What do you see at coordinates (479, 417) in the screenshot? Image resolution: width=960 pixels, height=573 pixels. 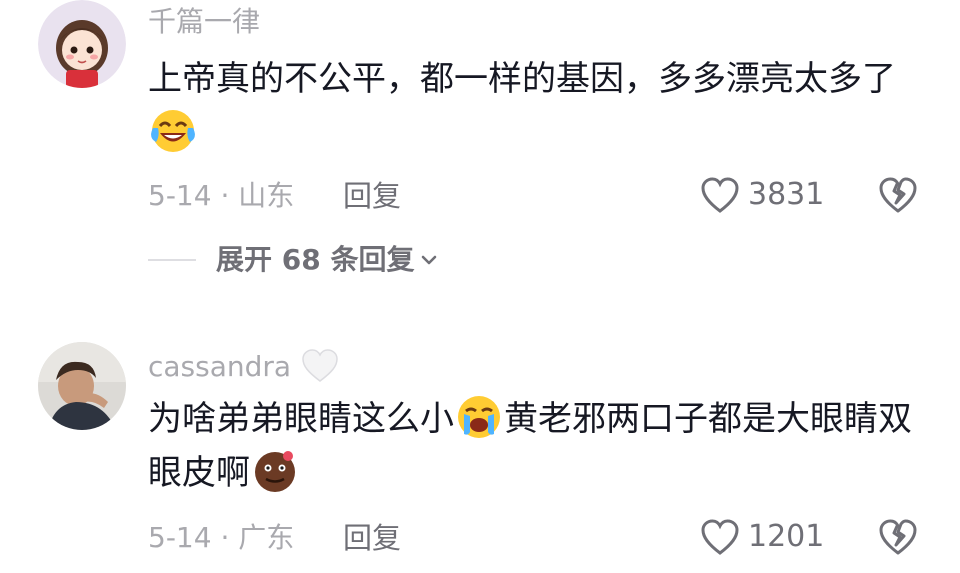 I see `crying-emoji-icon` at bounding box center [479, 417].